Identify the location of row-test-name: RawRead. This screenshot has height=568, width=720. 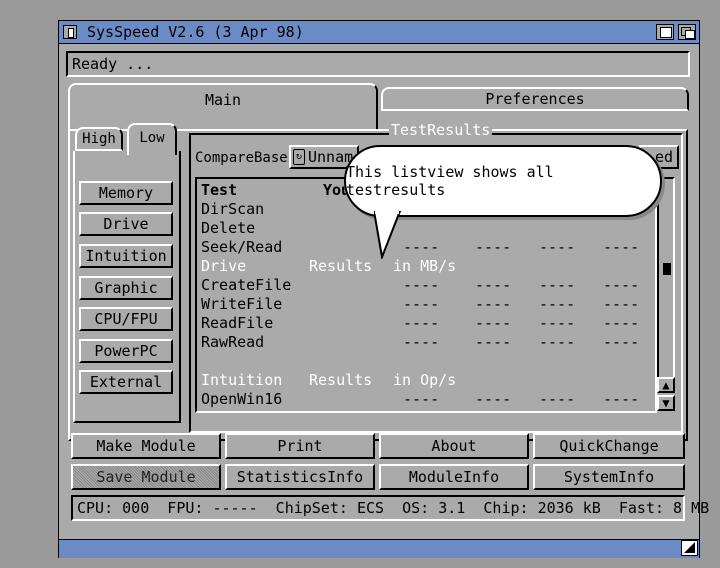
(233, 342).